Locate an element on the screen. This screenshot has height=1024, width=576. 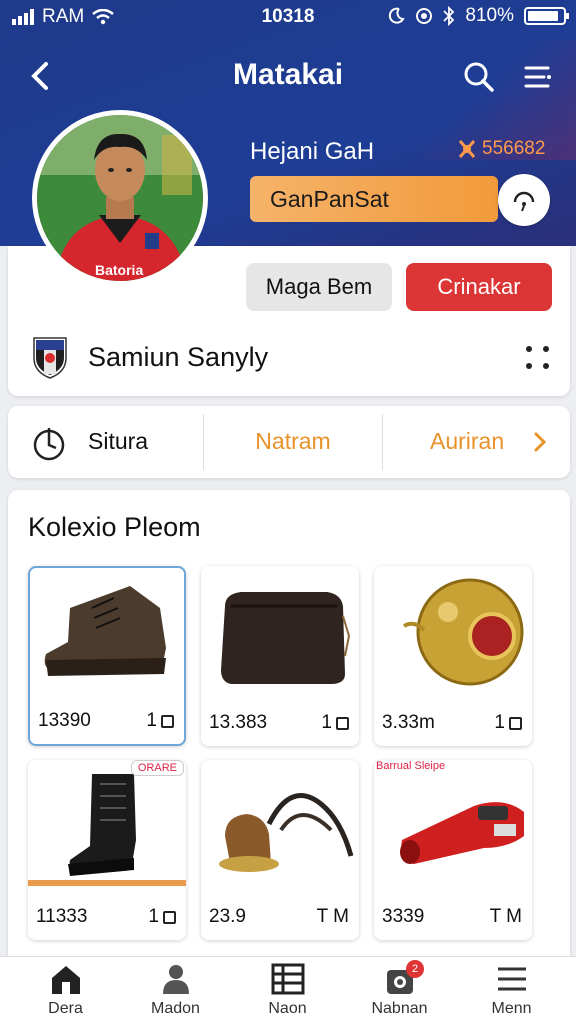
chat-button is located at coordinates (524, 200).